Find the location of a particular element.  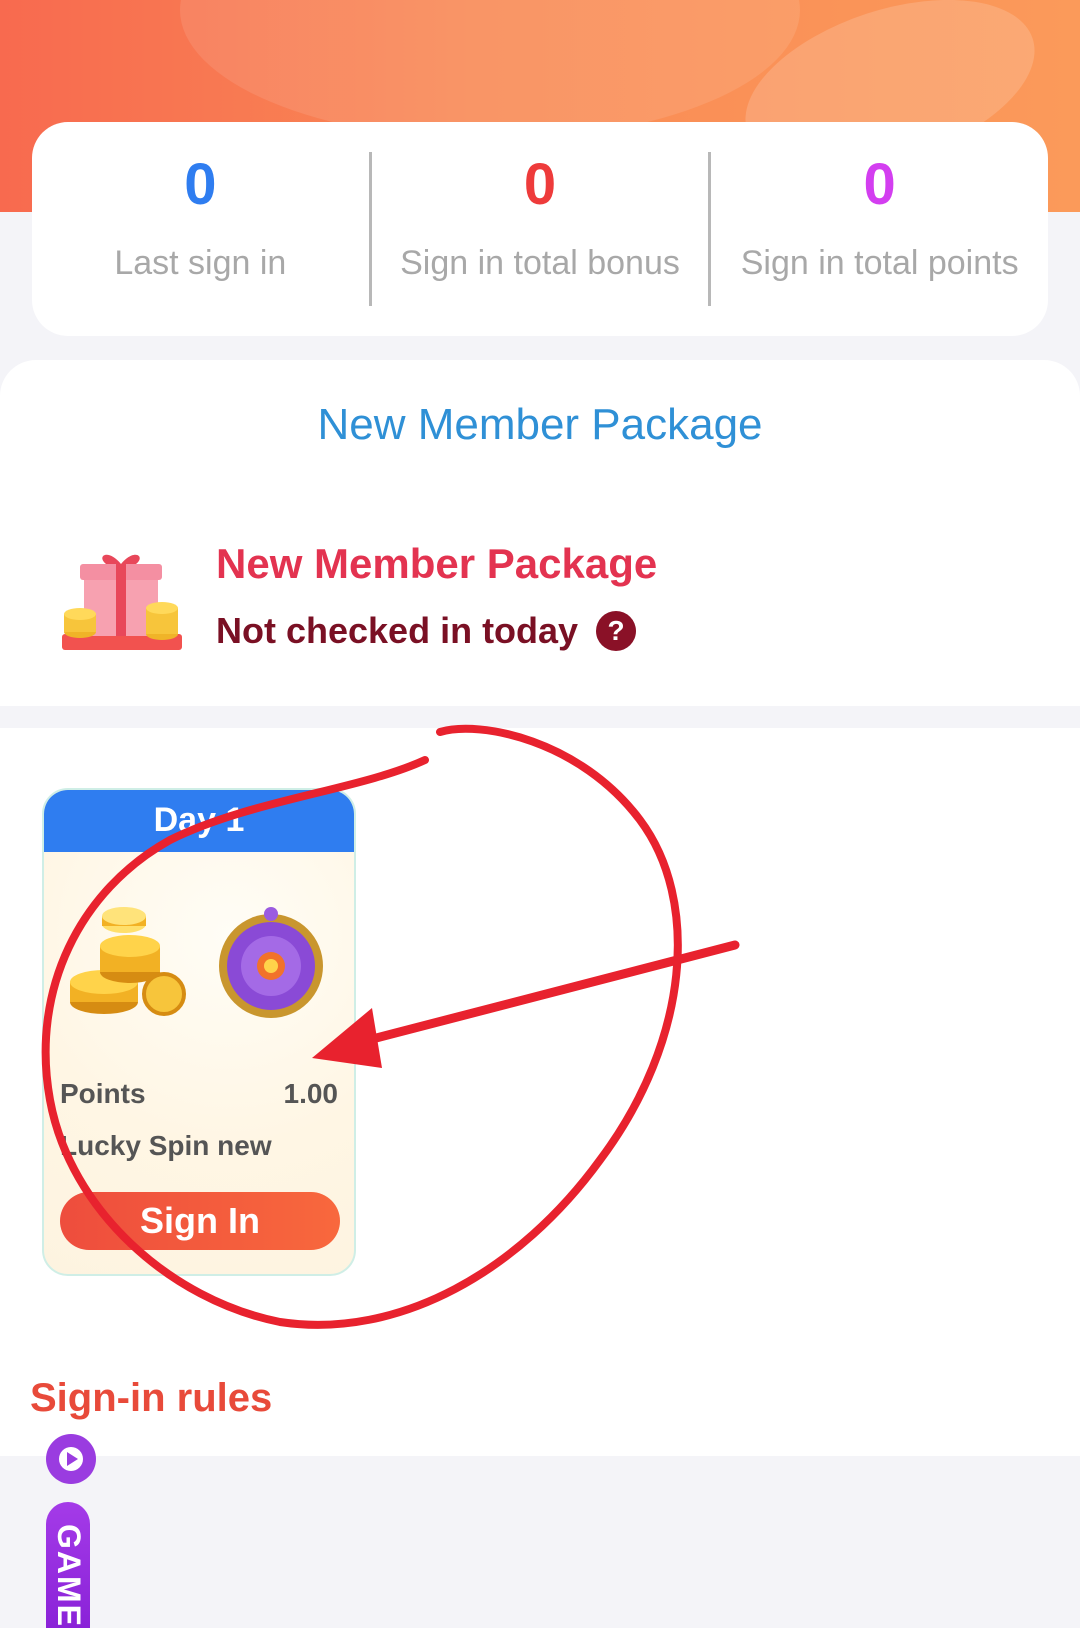

sign-in-rules-title: Sign-in rules is located at coordinates (151, 1398).